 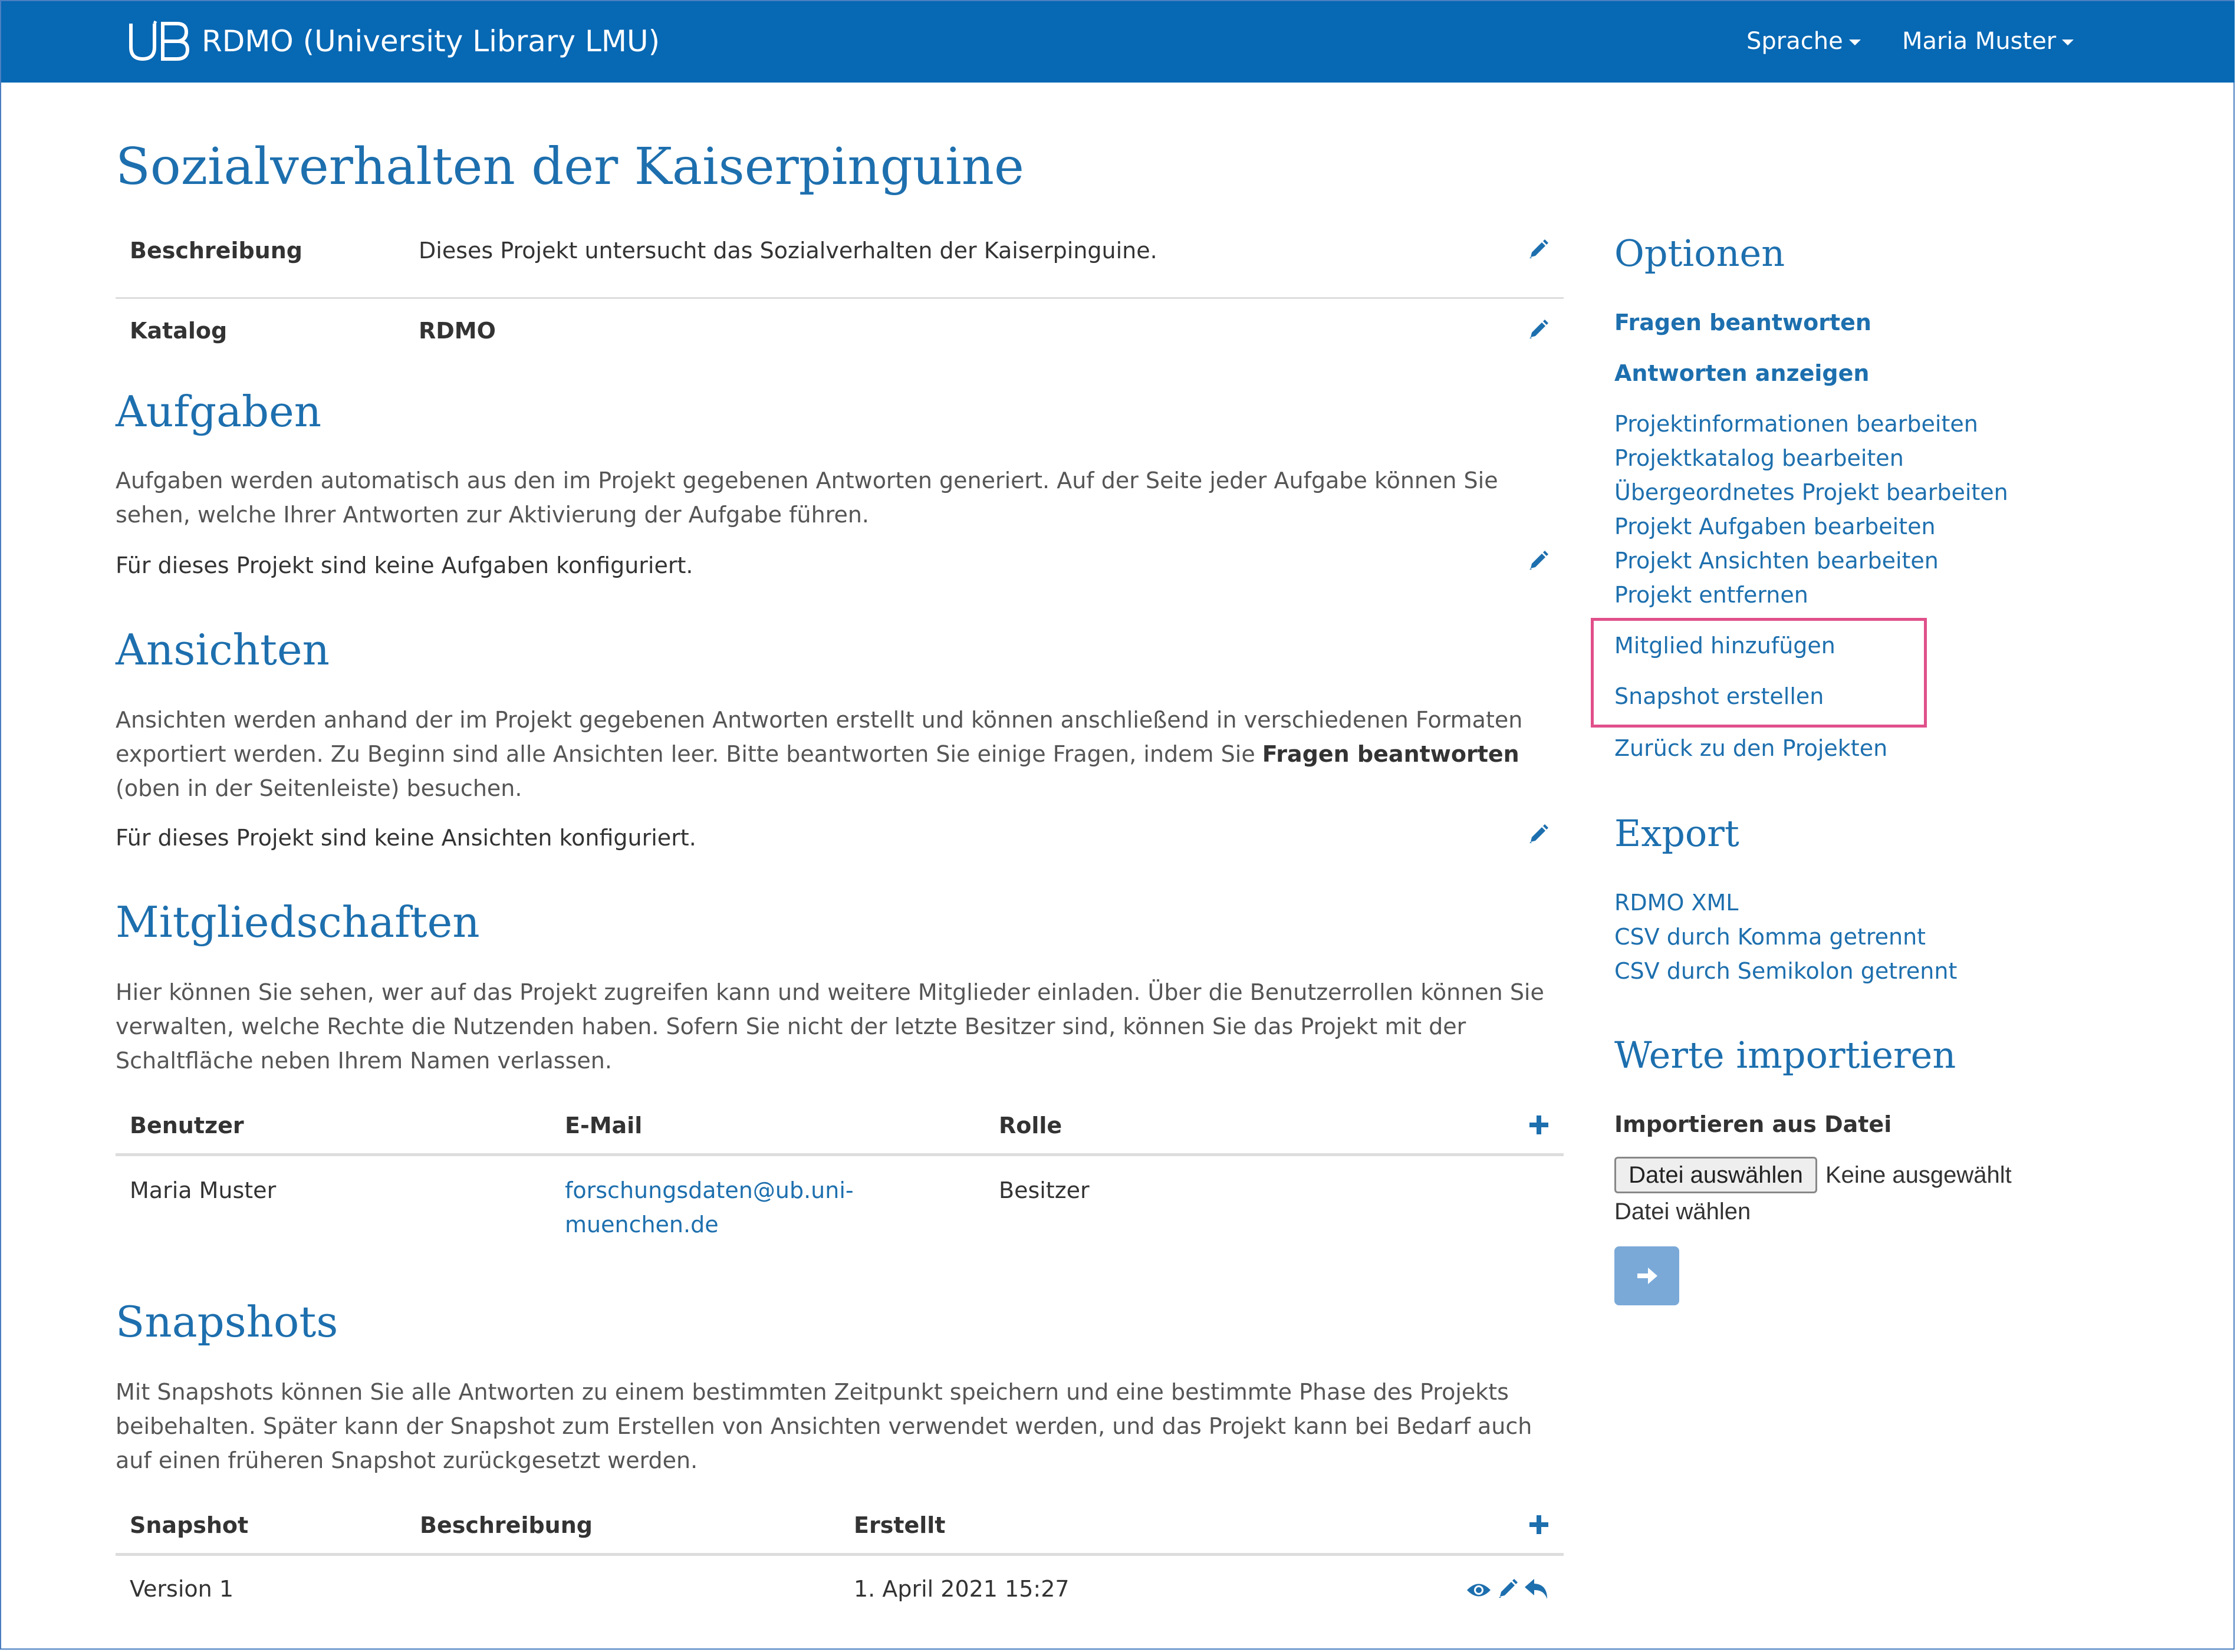 I want to click on memberships-col-email: E-Mail, so click(x=604, y=1126).